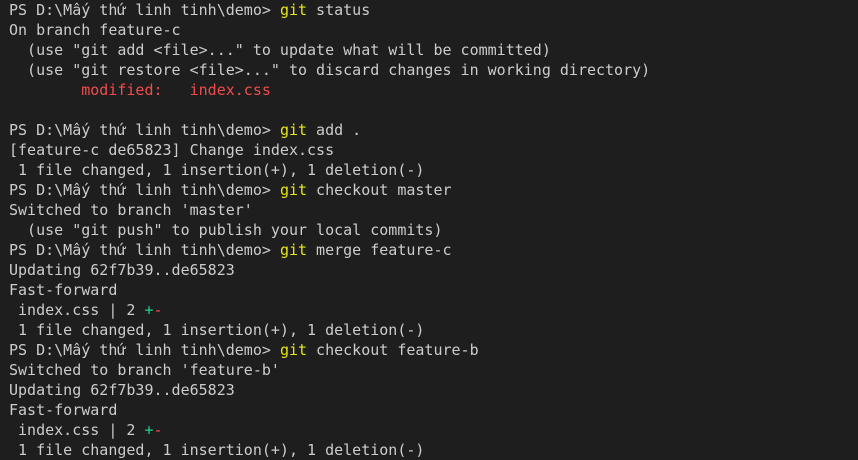  I want to click on modified-label: modified:, so click(99, 90).